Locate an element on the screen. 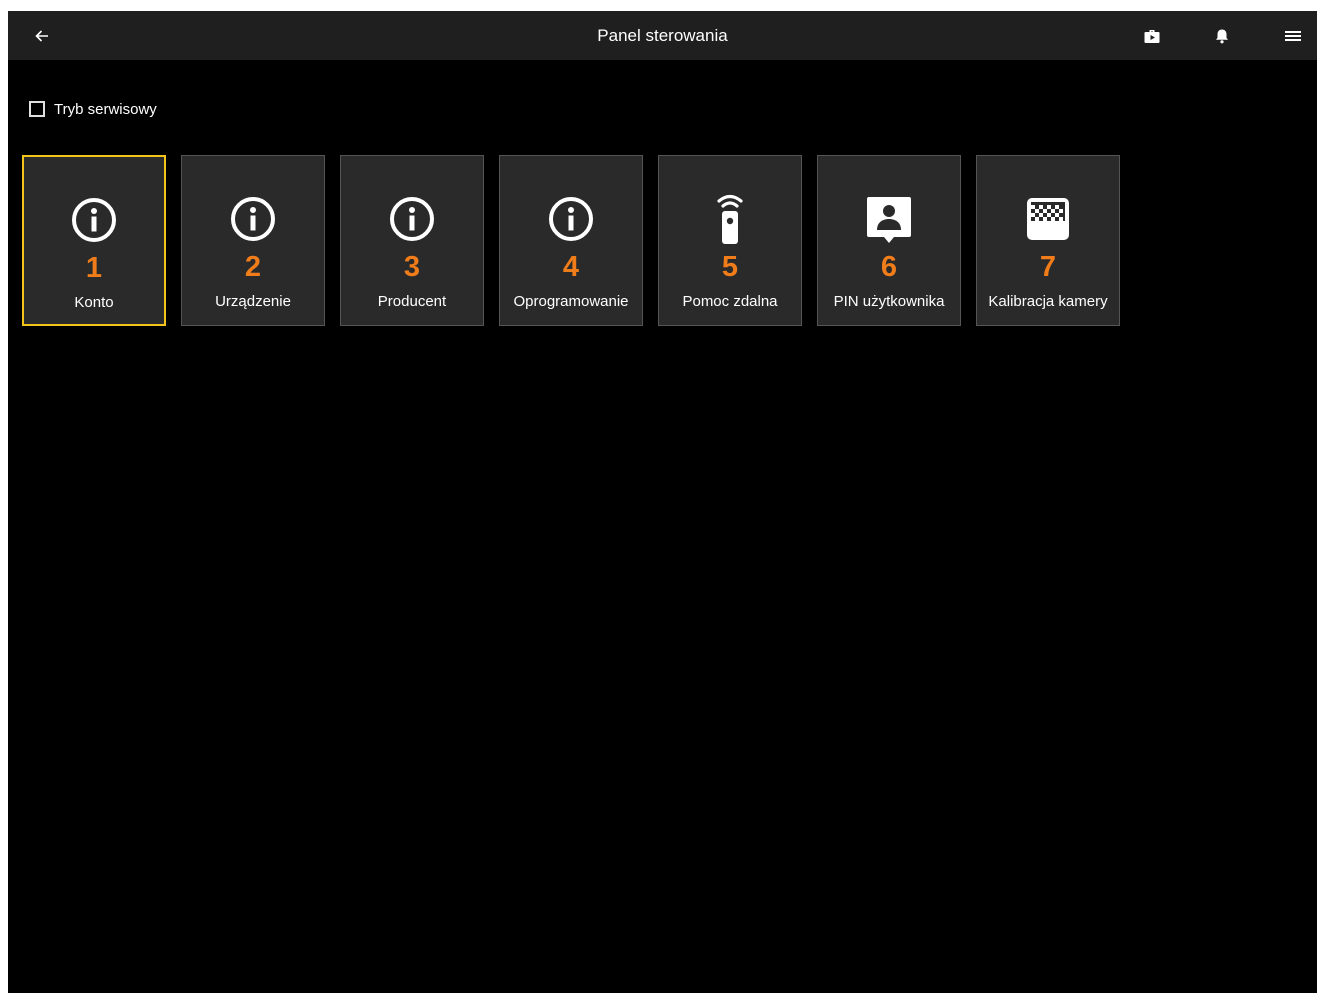 The image size is (1317, 993). tile-account: 1 Konto is located at coordinates (94, 240).